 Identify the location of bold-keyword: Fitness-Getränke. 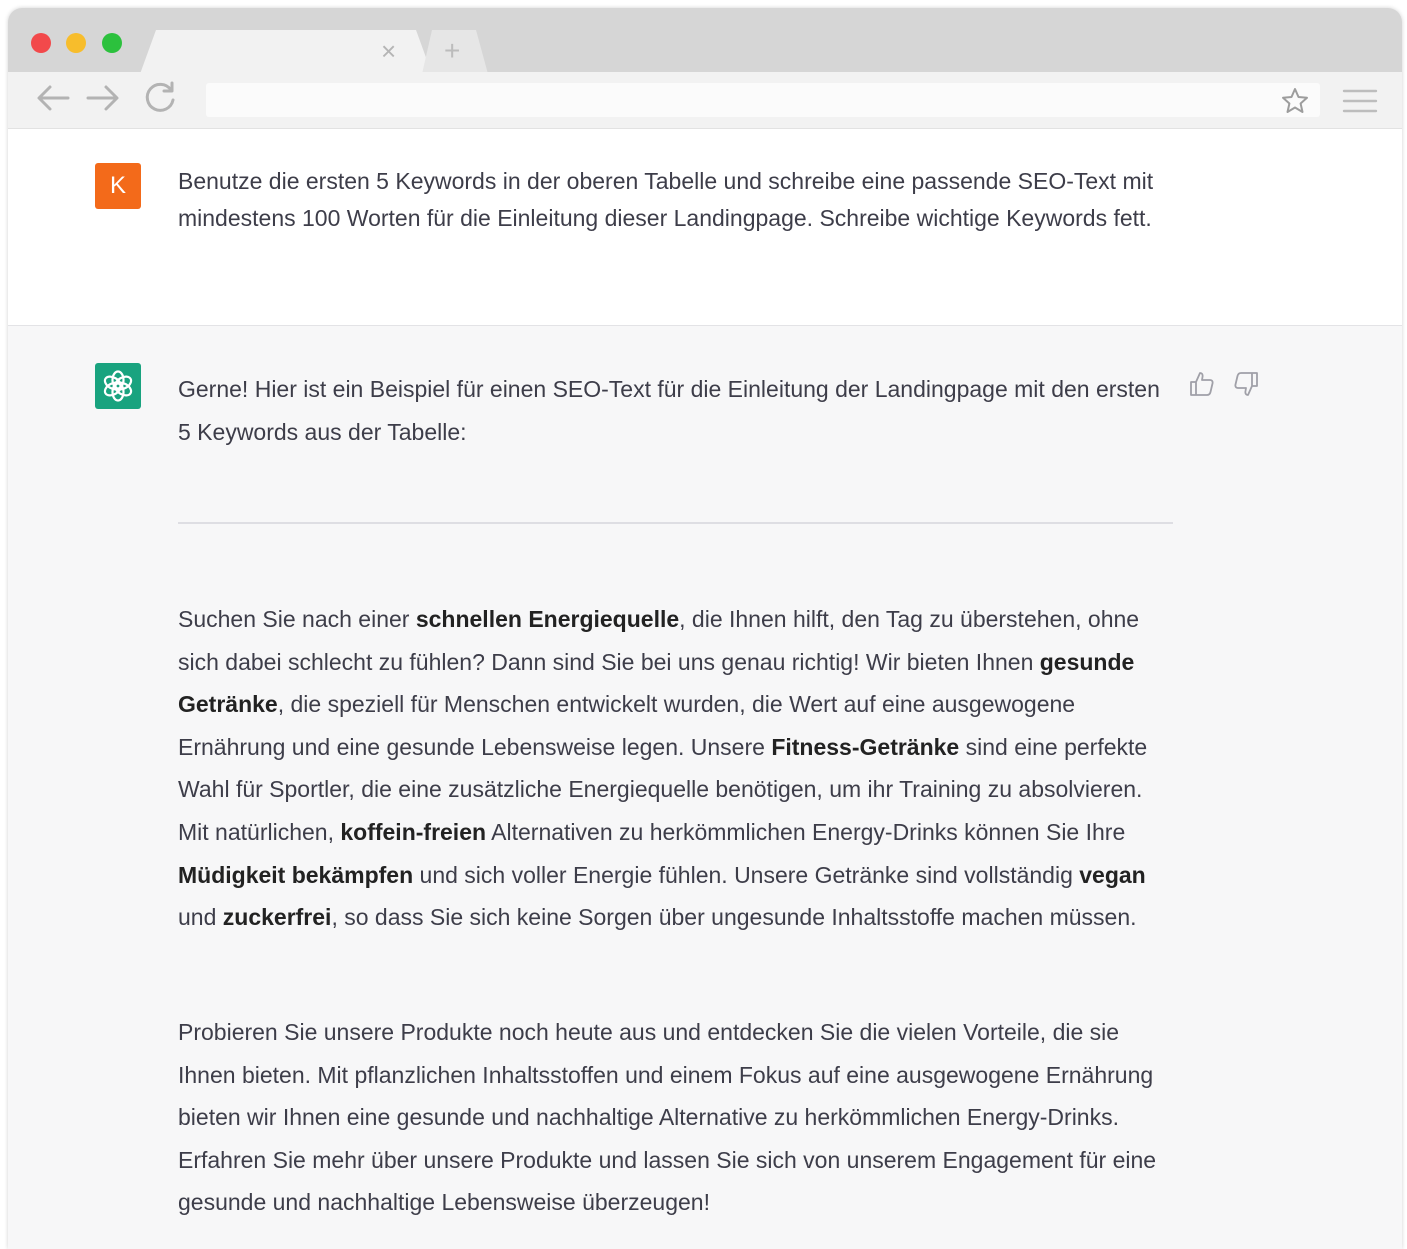
(865, 746).